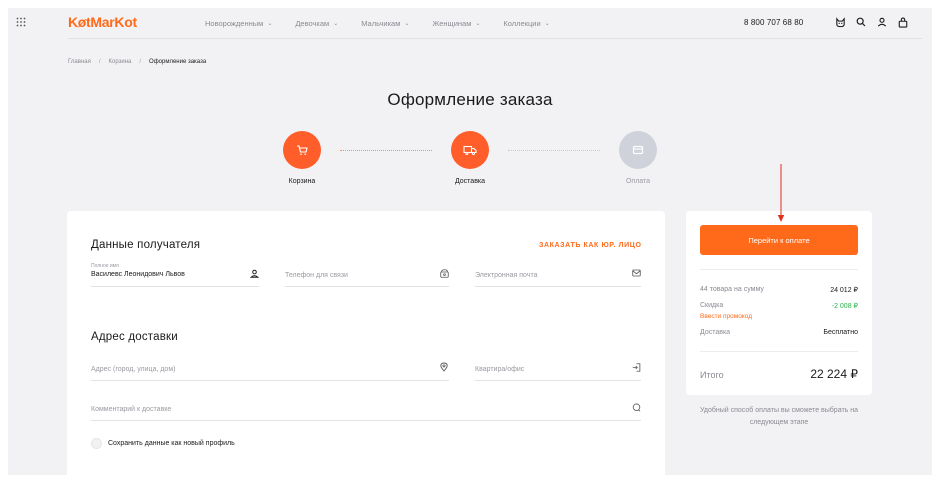 The image size is (940, 483). I want to click on address-placeholder: Адрес (город, улица, дом), so click(133, 369).